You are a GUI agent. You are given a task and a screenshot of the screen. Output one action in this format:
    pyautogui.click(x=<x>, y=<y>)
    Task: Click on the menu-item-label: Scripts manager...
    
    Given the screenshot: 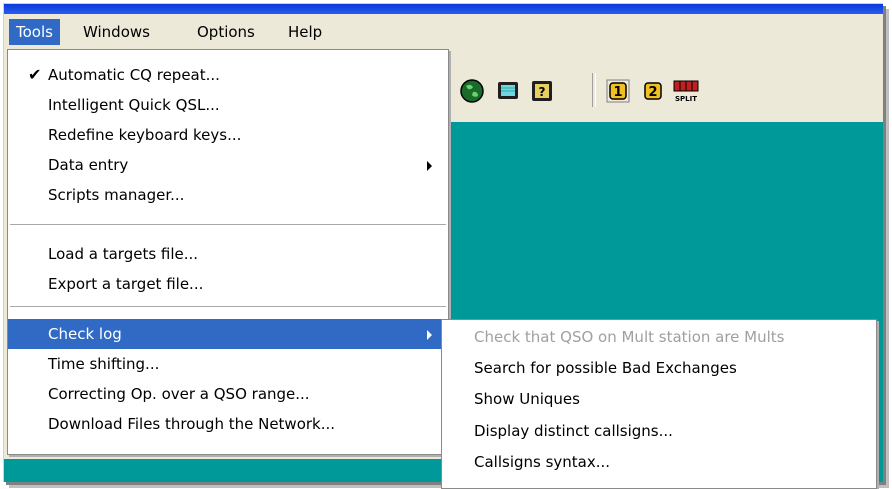 What is the action you would take?
    pyautogui.click(x=116, y=195)
    